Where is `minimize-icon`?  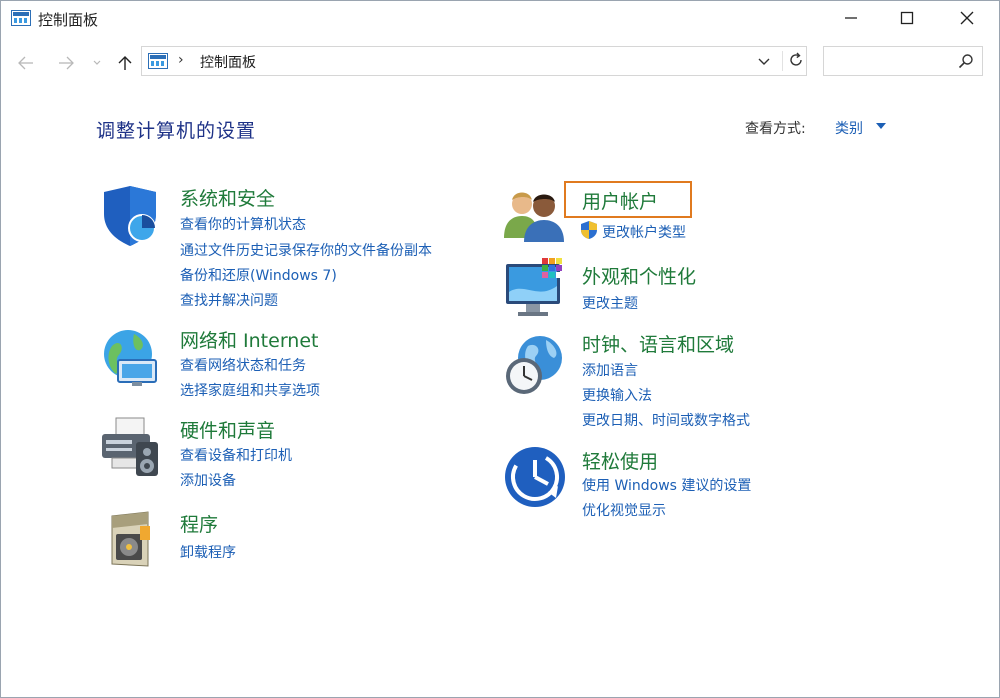
minimize-icon is located at coordinates (851, 18).